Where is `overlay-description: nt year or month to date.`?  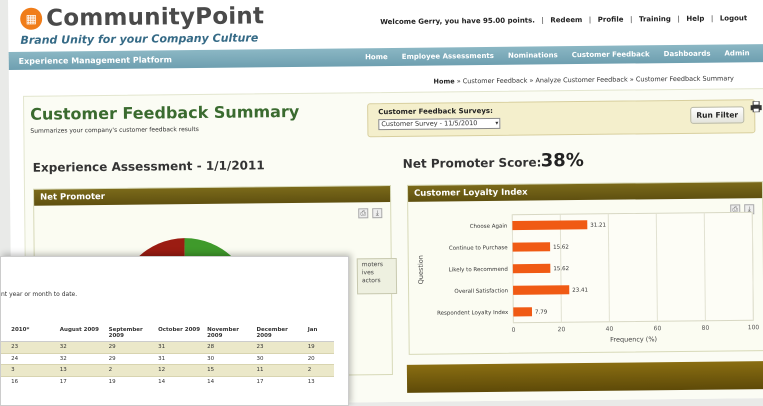
overlay-description: nt year or month to date. is located at coordinates (39, 294).